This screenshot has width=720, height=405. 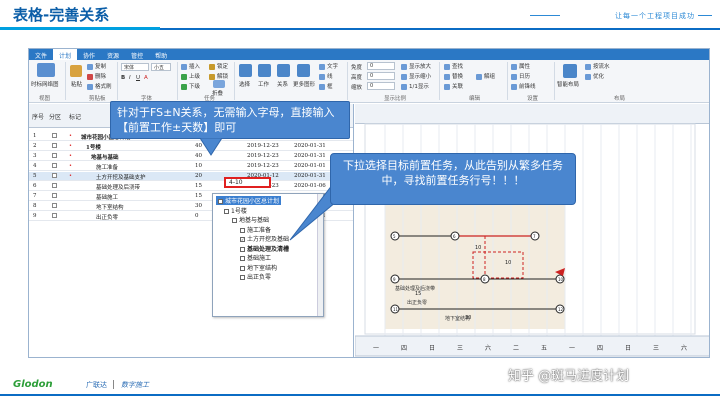 I want to click on italic-button: I, so click(x=130, y=78).